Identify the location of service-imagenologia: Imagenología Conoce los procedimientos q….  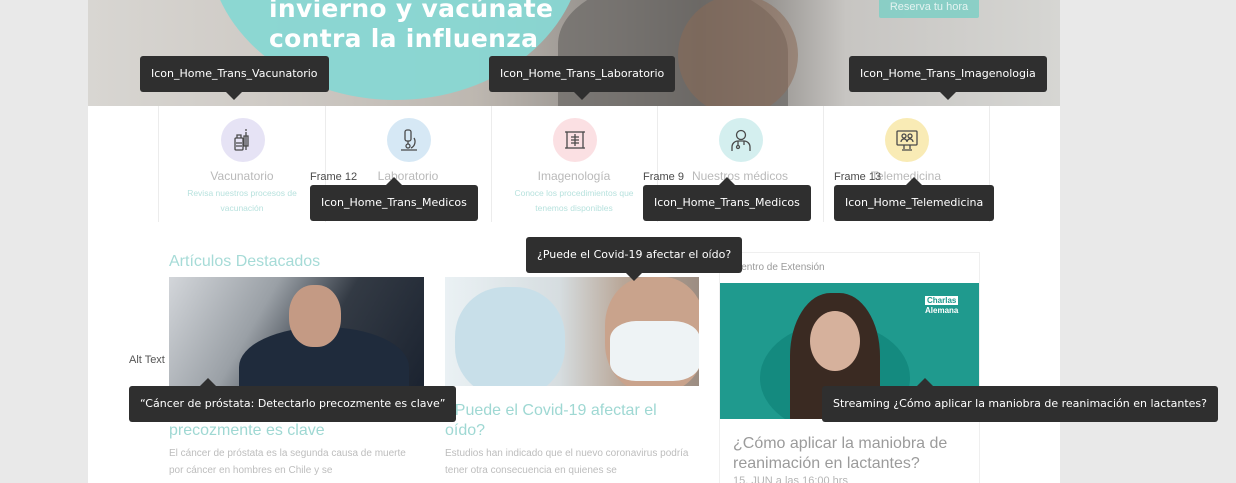
(574, 164).